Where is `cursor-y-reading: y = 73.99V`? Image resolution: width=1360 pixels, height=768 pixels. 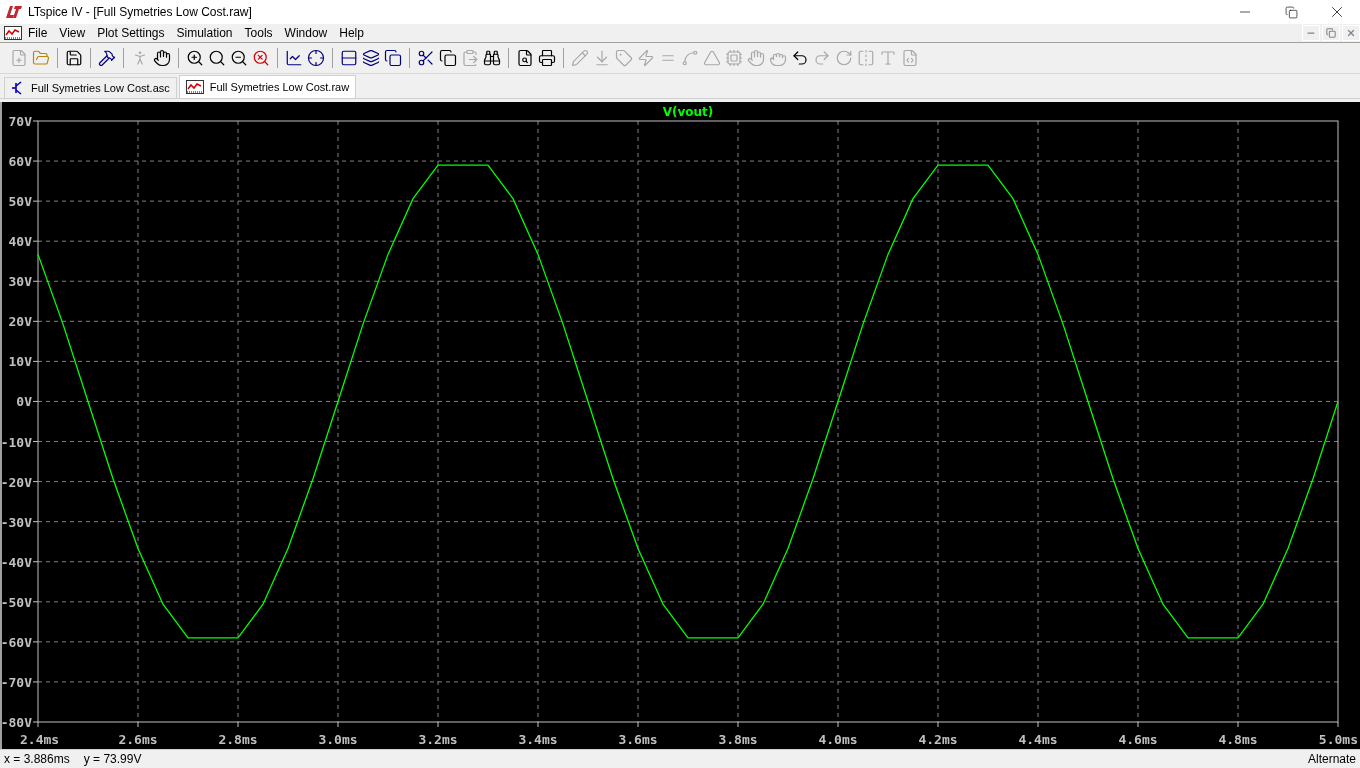 cursor-y-reading: y = 73.99V is located at coordinates (112, 759).